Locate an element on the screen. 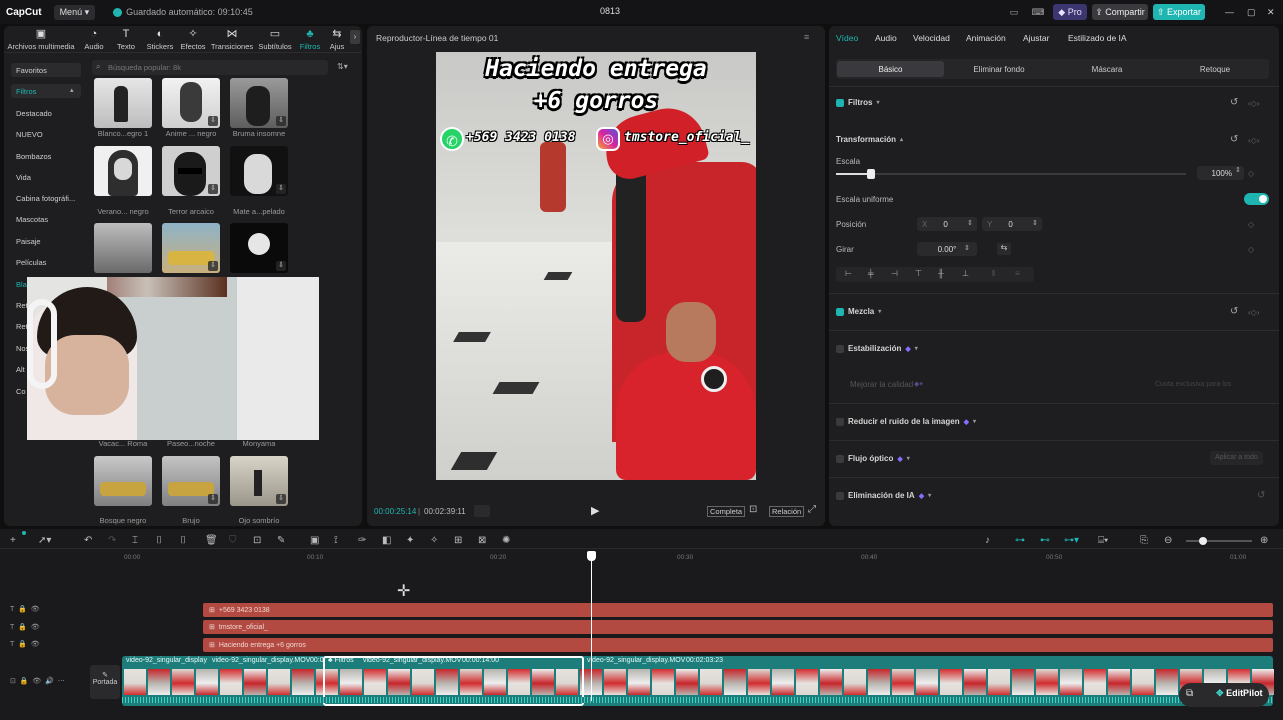 This screenshot has width=1283, height=720. distribute-h-icon: ⫴ is located at coordinates (993, 274).